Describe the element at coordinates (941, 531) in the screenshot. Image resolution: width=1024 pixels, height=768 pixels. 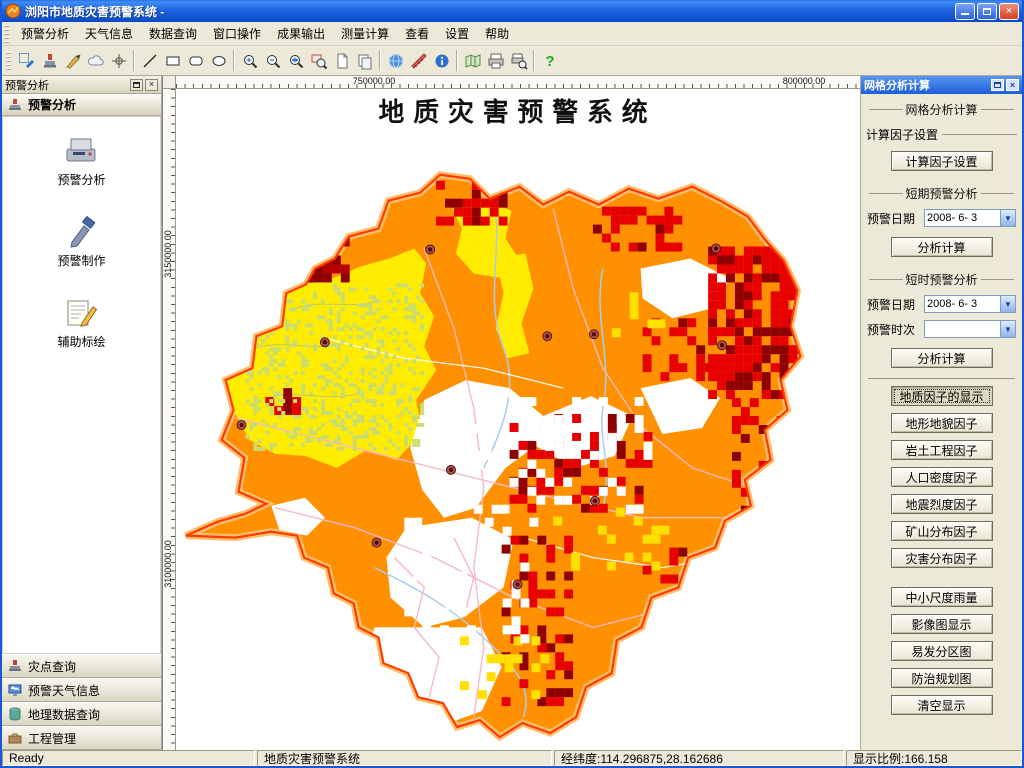
I see `factor-button-mine: 矿山分布因子` at that location.